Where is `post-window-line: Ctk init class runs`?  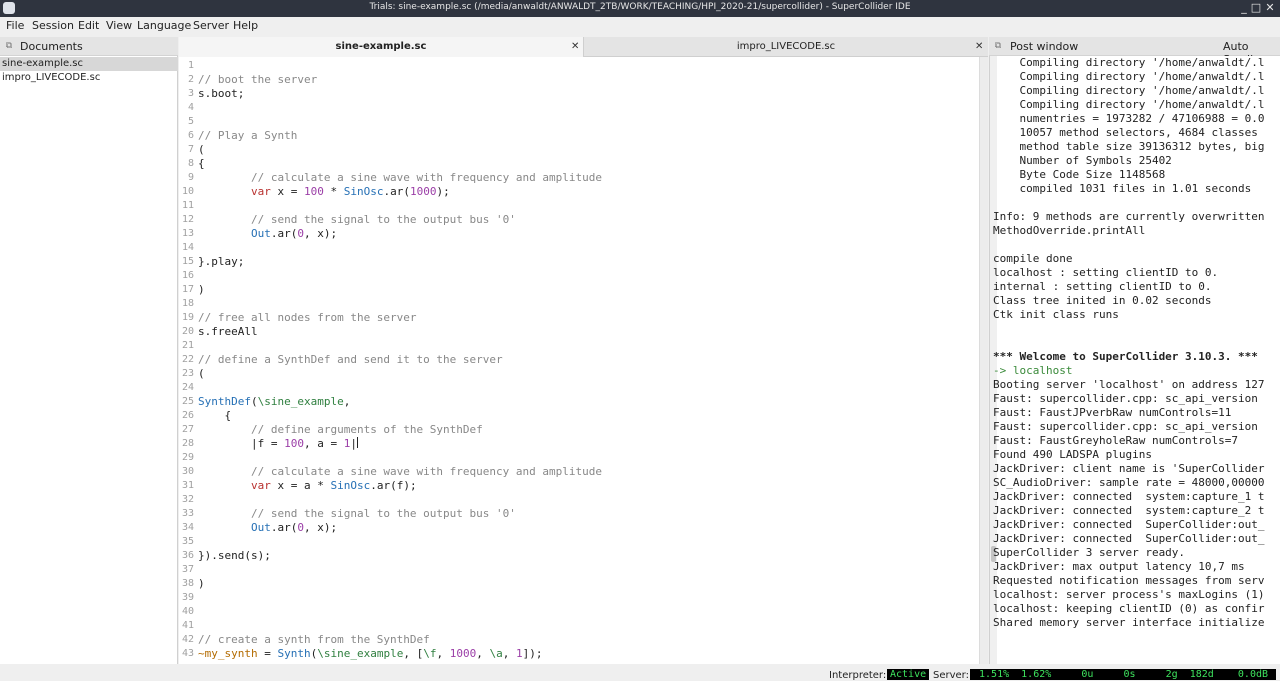
post-window-line: Ctk init class runs is located at coordinates (1056, 314).